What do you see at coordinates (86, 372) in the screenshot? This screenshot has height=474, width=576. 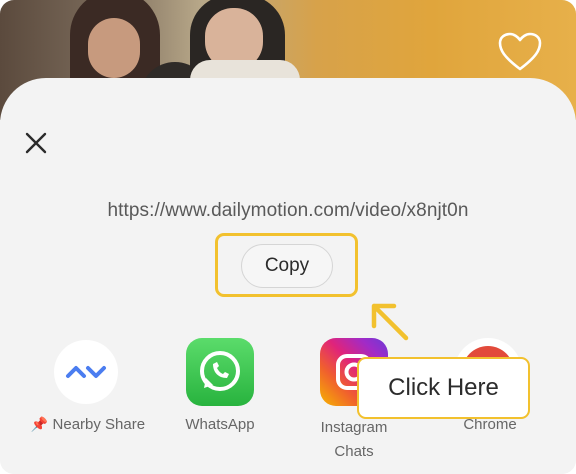 I see `nearby-share-icon` at bounding box center [86, 372].